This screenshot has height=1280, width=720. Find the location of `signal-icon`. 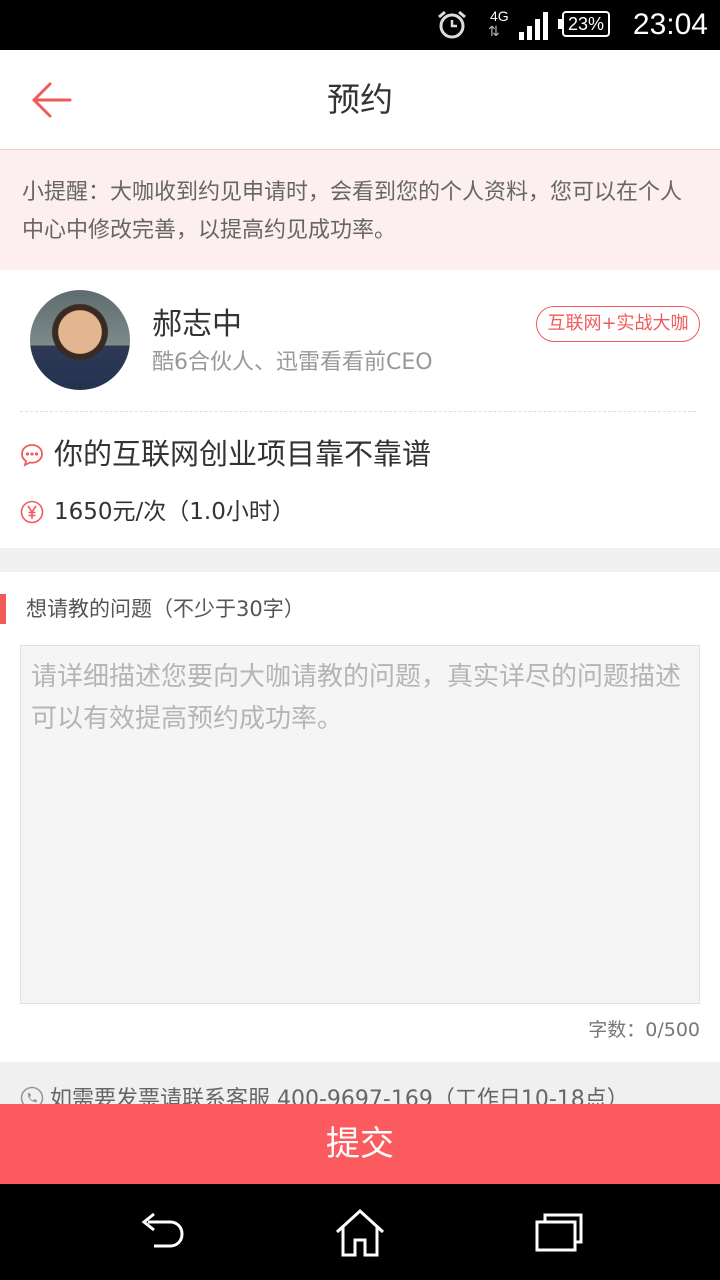

signal-icon is located at coordinates (533, 26).